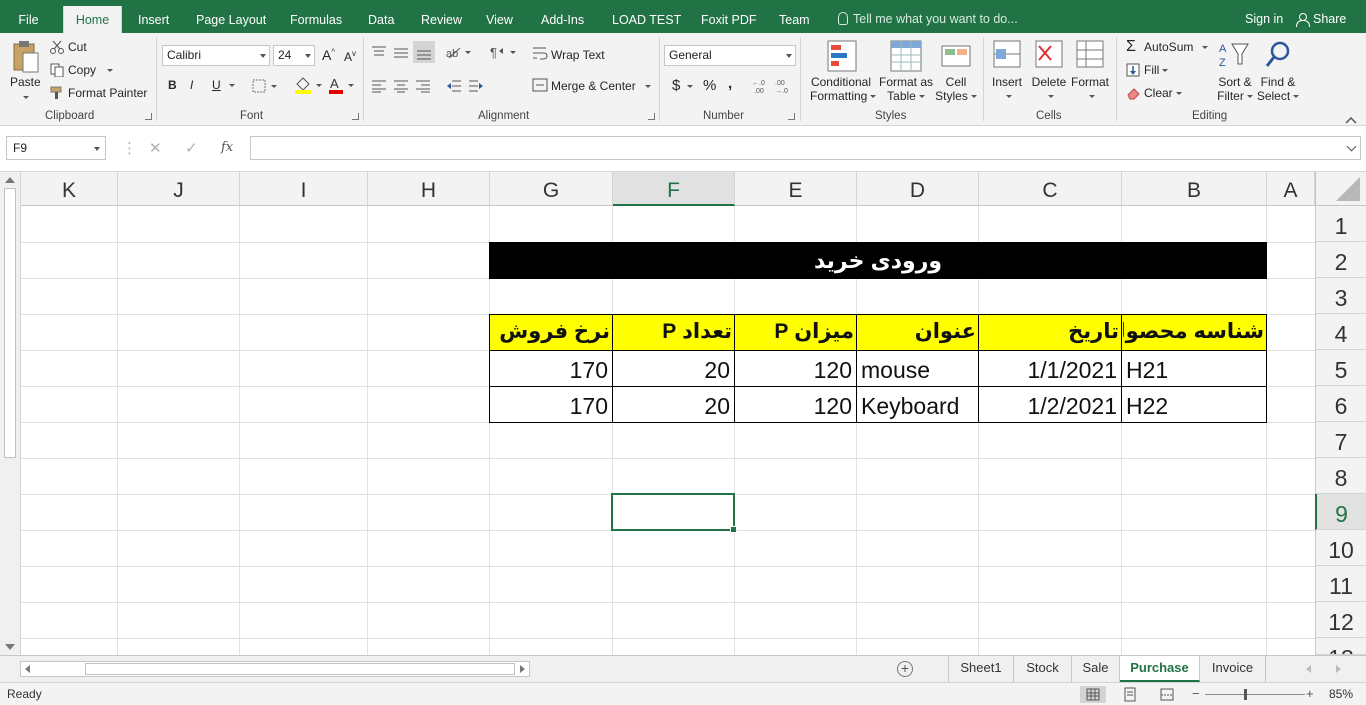 Image resolution: width=1366 pixels, height=705 pixels. Describe the element at coordinates (294, 55) in the screenshot. I see `font-size-select: 24` at that location.